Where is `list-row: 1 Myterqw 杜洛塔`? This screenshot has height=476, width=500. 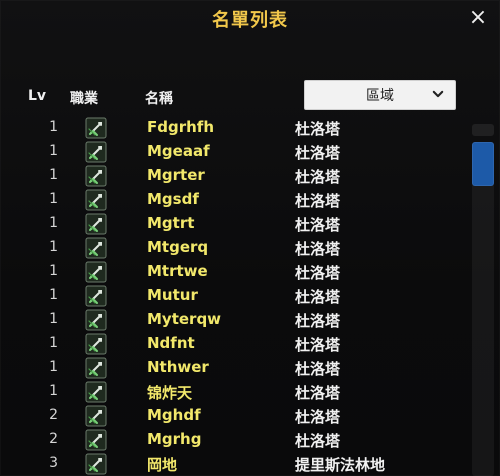 list-row: 1 Myterqw 杜洛塔 is located at coordinates (250, 320).